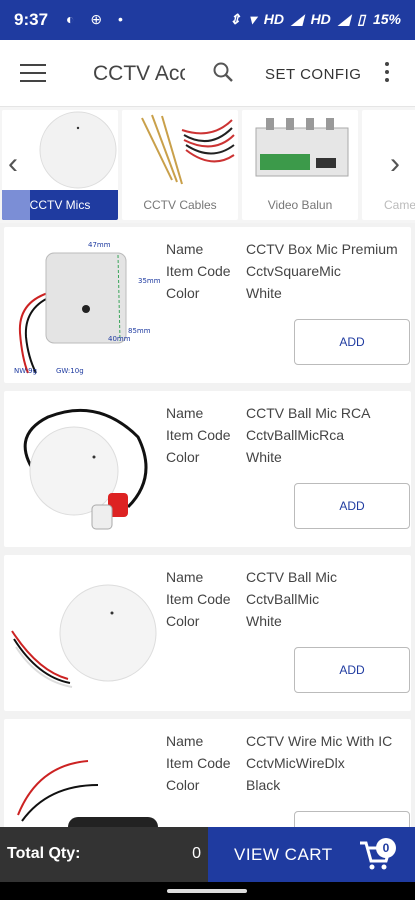 Image resolution: width=415 pixels, height=900 pixels. What do you see at coordinates (388, 165) in the screenshot?
I see `category-cameras: Came` at bounding box center [388, 165].